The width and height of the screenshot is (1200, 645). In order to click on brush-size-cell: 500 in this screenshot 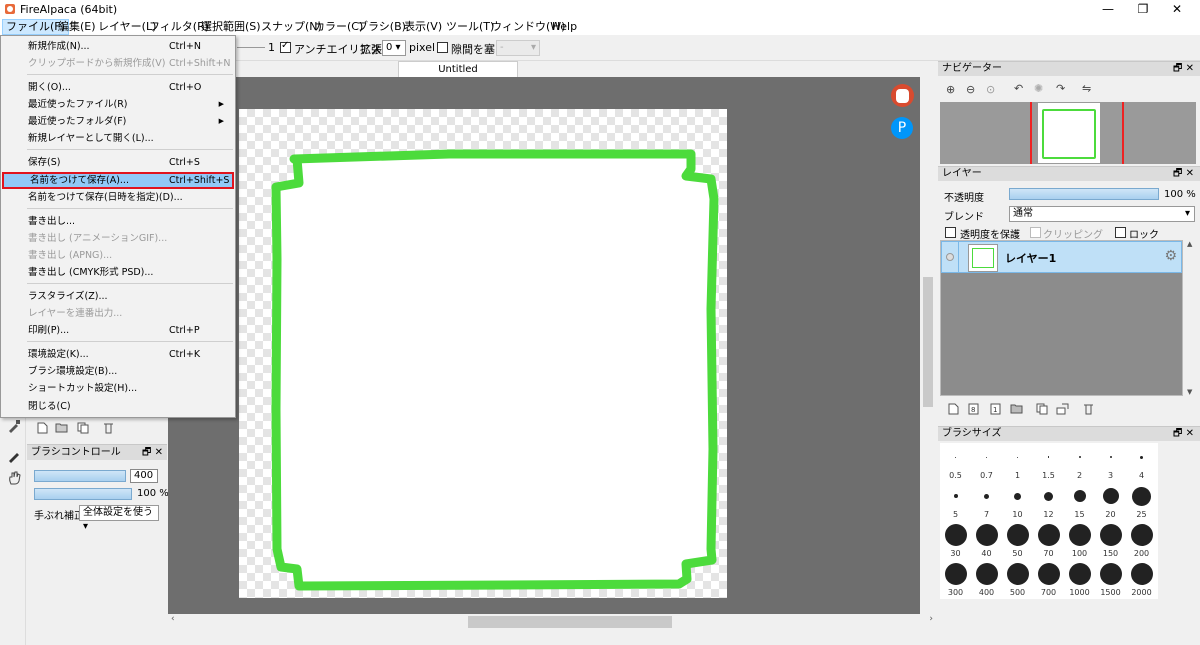, I will do `click(1017, 579)`.